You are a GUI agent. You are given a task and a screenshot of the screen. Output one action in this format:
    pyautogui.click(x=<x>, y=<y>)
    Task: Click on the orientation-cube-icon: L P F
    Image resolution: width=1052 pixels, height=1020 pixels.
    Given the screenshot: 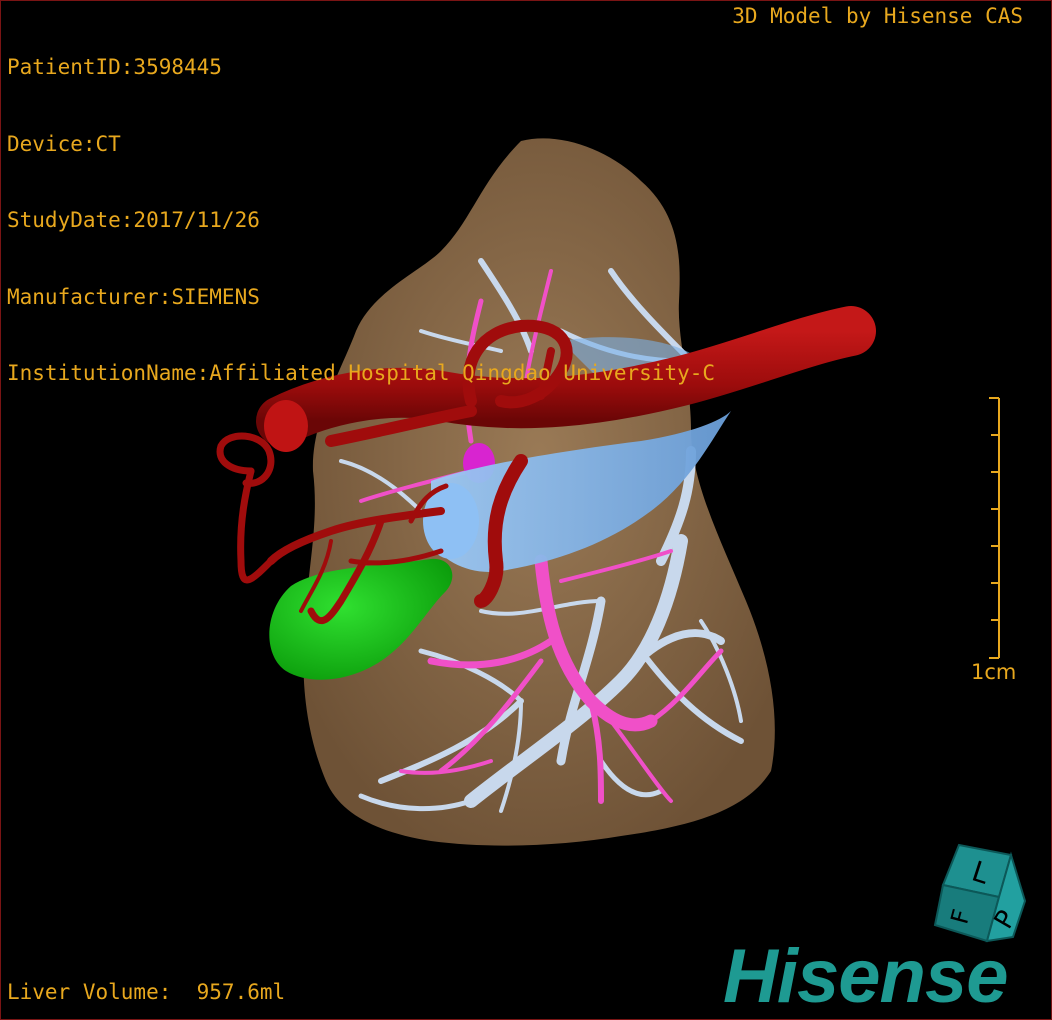 What is the action you would take?
    pyautogui.click(x=979, y=893)
    